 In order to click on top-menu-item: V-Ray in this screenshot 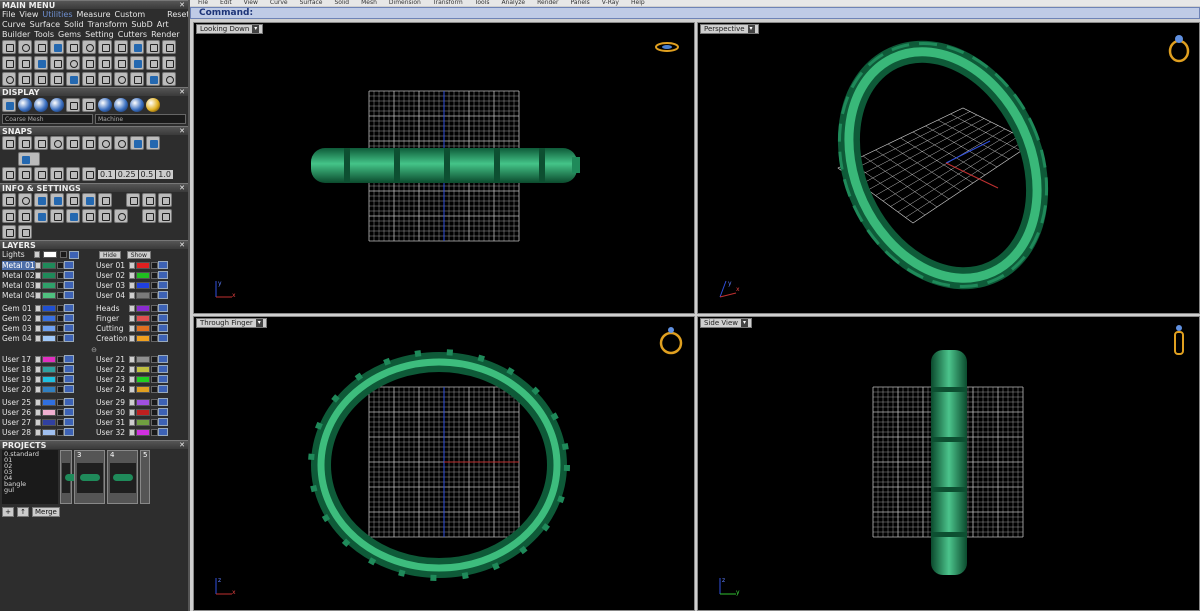, I will do `click(610, 3)`.